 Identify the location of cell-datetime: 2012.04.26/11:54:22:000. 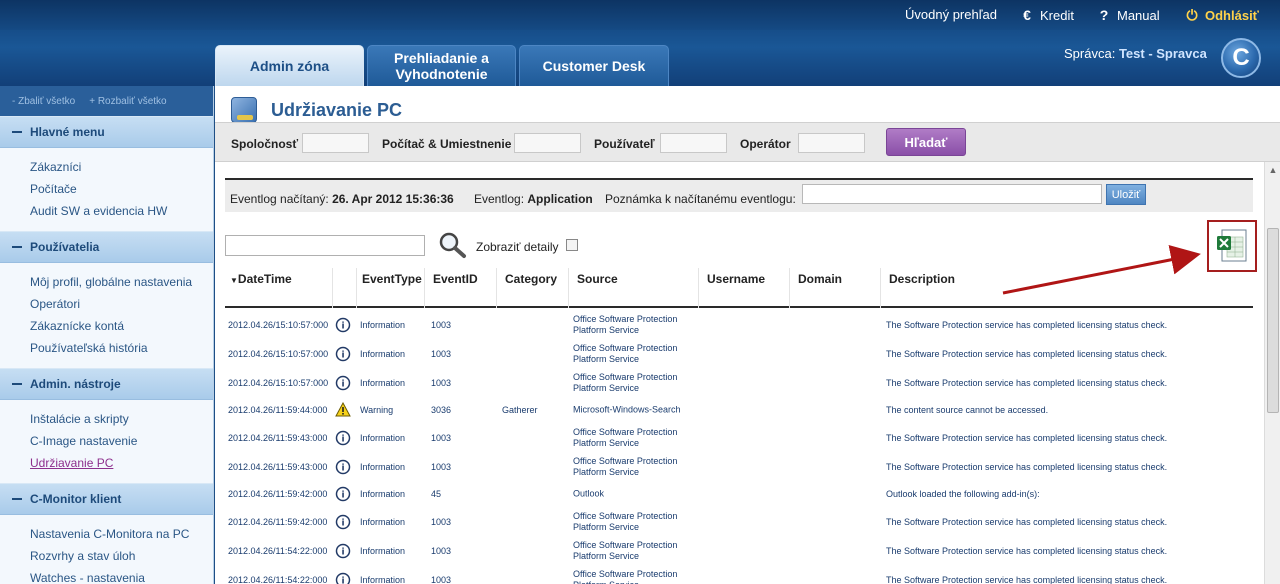
(278, 579).